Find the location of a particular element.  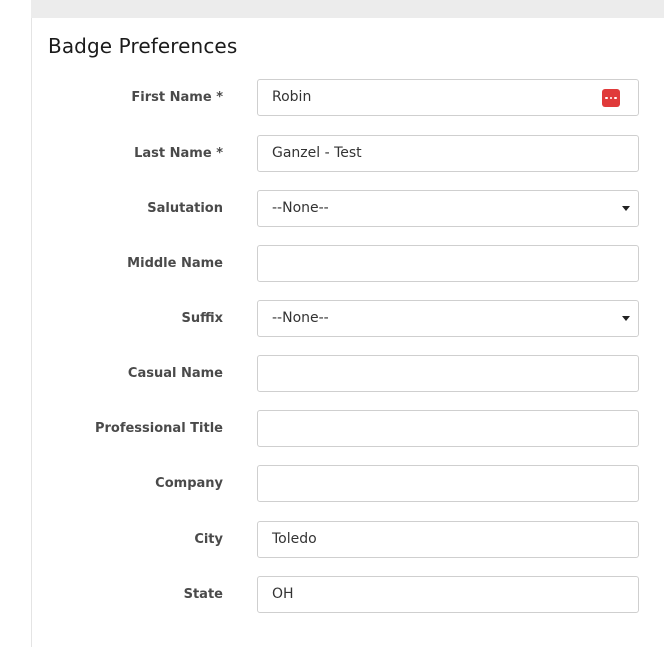

state-input: OH is located at coordinates (448, 594).